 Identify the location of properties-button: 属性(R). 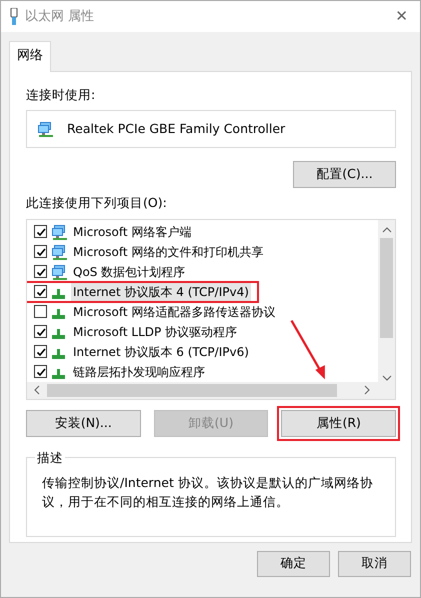
(338, 423).